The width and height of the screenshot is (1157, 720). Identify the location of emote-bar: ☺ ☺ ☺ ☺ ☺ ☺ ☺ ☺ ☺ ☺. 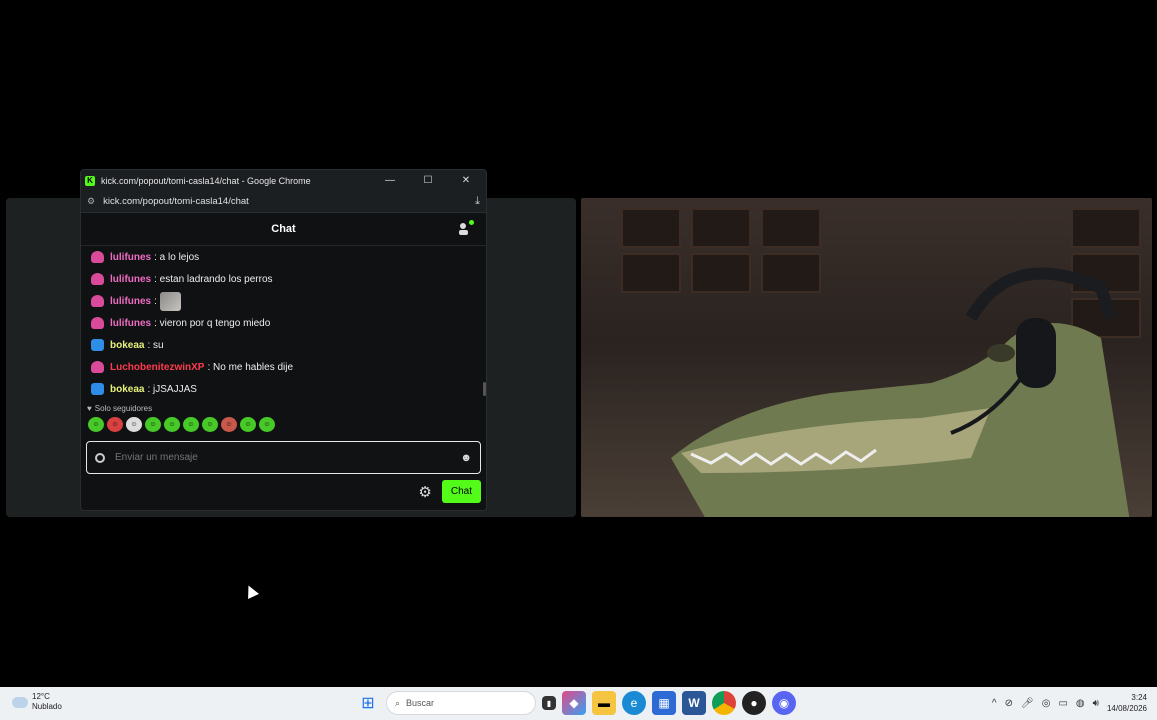
(283, 424).